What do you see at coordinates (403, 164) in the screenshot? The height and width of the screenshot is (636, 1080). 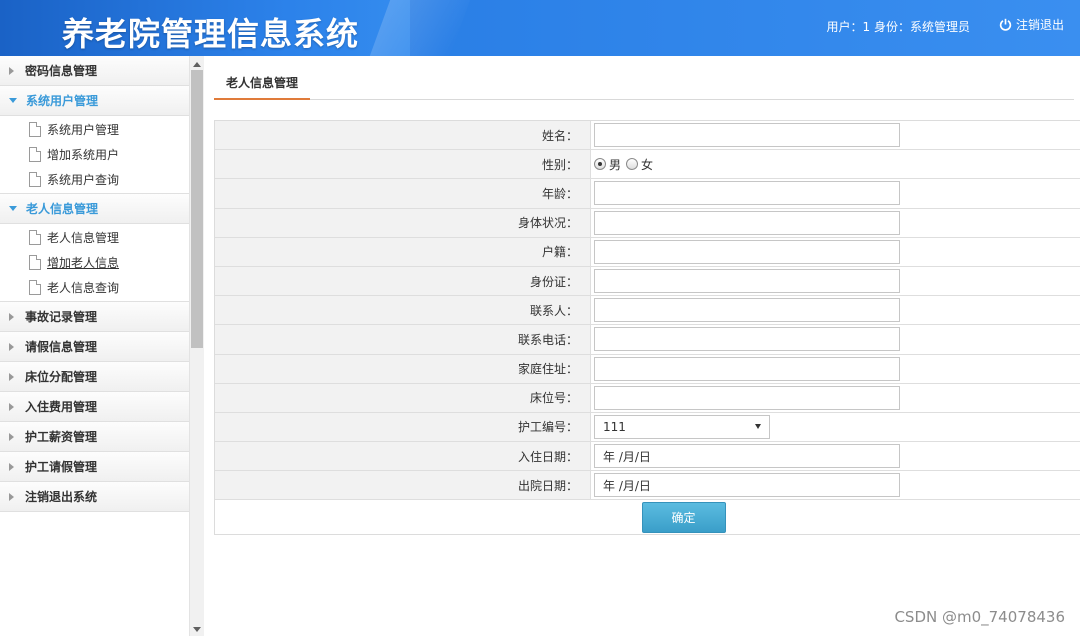 I see `gender-label: 性别：` at bounding box center [403, 164].